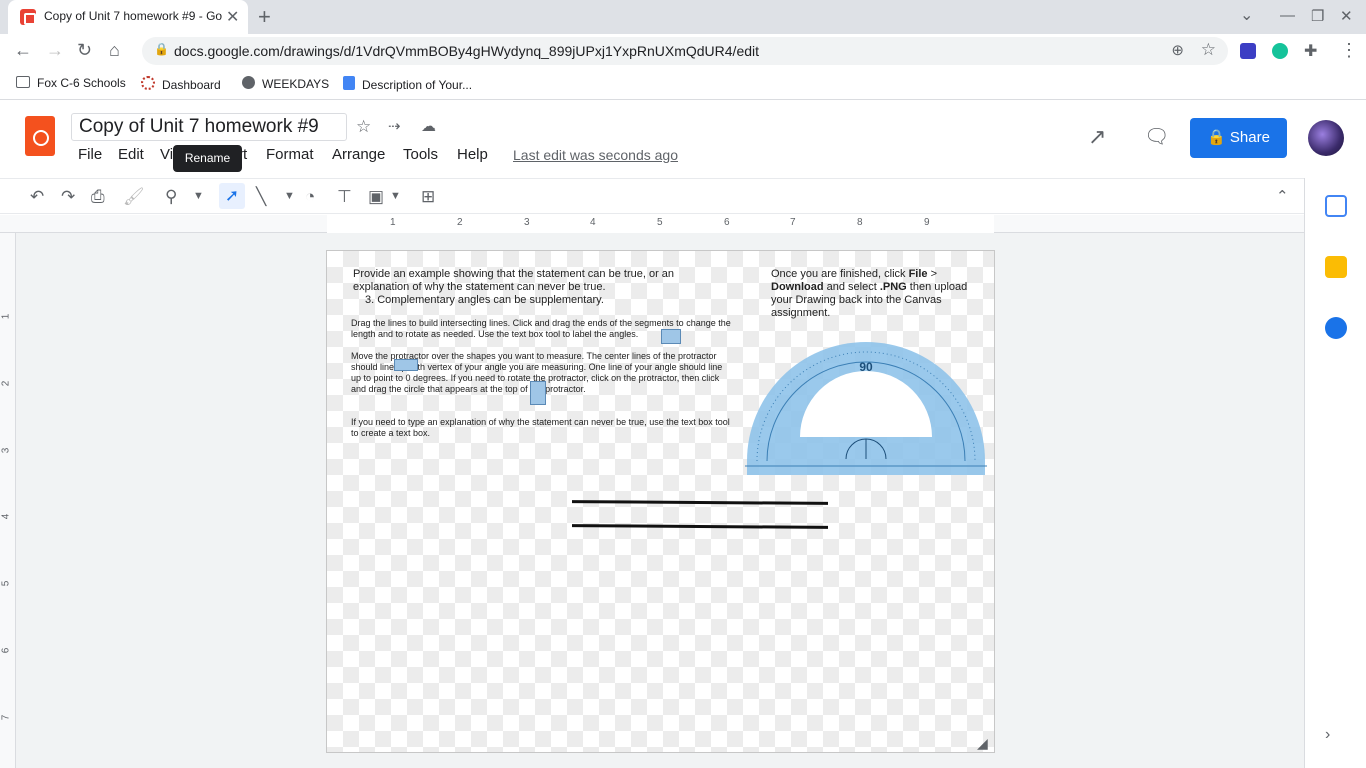 This screenshot has height=768, width=1366. Describe the element at coordinates (527, 222) in the screenshot. I see `ruler-tick: 3` at that location.